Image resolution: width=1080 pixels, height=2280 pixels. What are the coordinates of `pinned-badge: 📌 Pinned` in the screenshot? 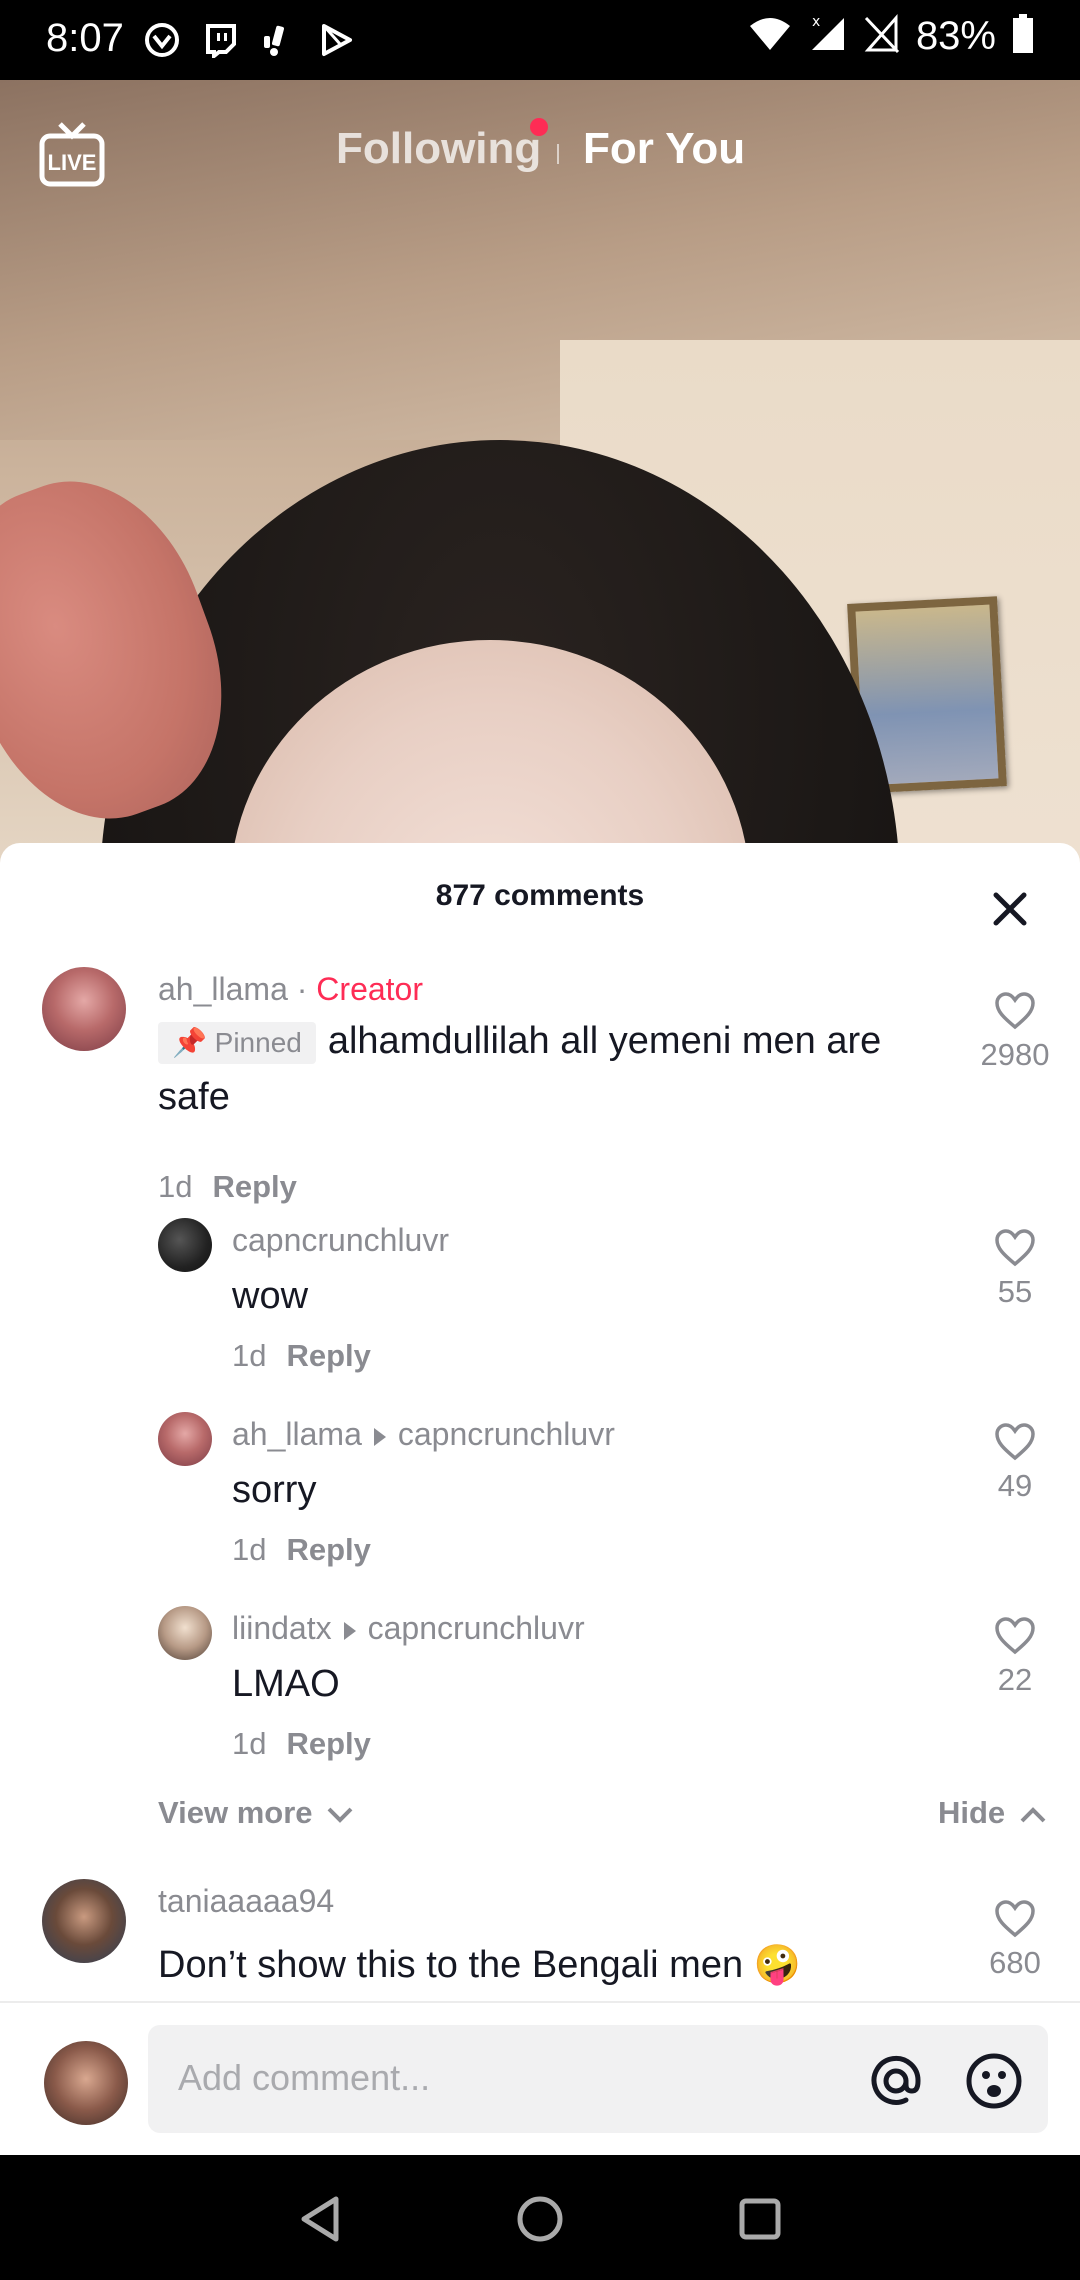 It's located at (237, 1042).